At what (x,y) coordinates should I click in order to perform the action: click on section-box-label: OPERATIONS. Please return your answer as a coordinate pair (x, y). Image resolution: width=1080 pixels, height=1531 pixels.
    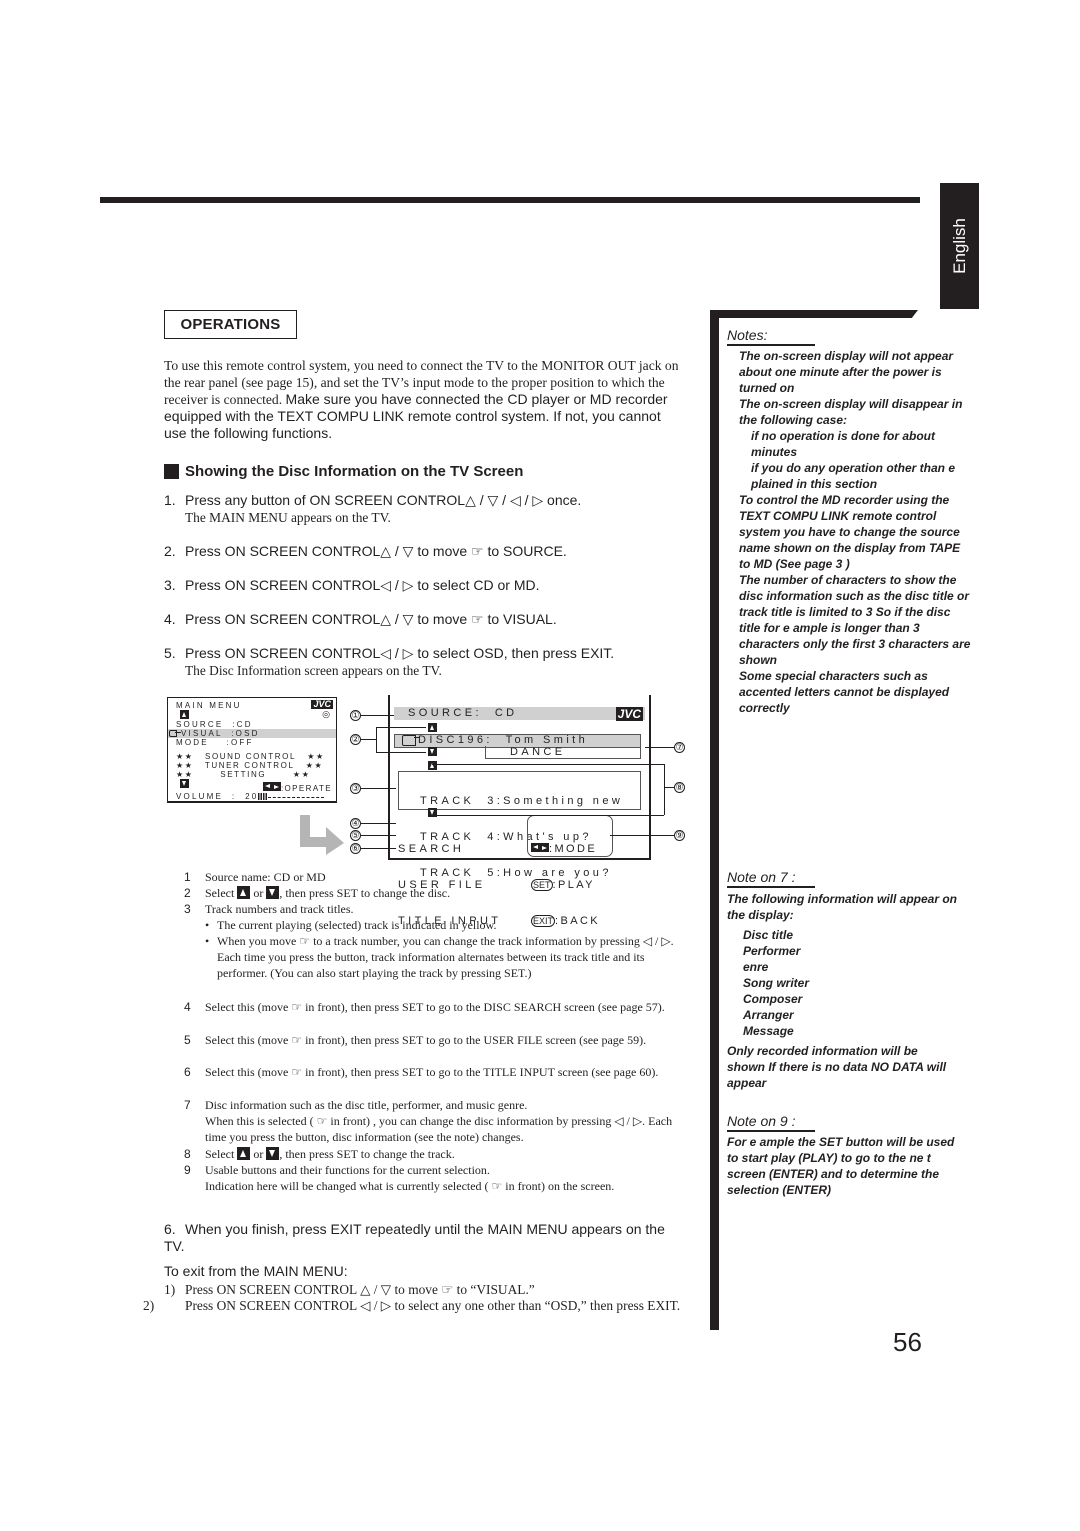
    Looking at the image, I should click on (230, 324).